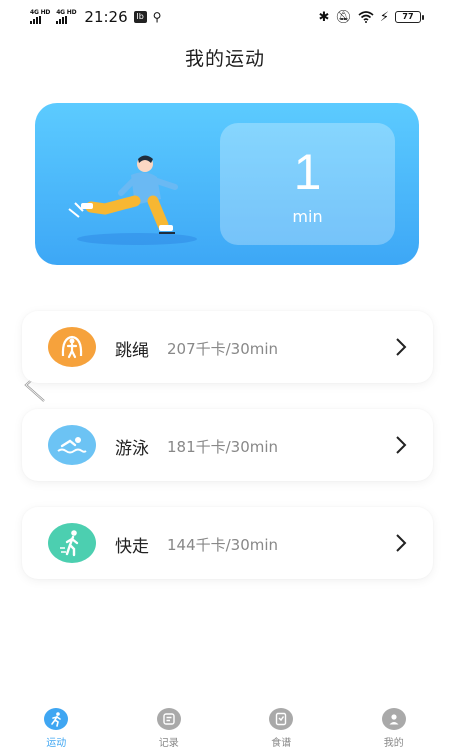 This screenshot has height=749, width=450. Describe the element at coordinates (224, 59) in the screenshot. I see `page-title: 我的运动` at that location.